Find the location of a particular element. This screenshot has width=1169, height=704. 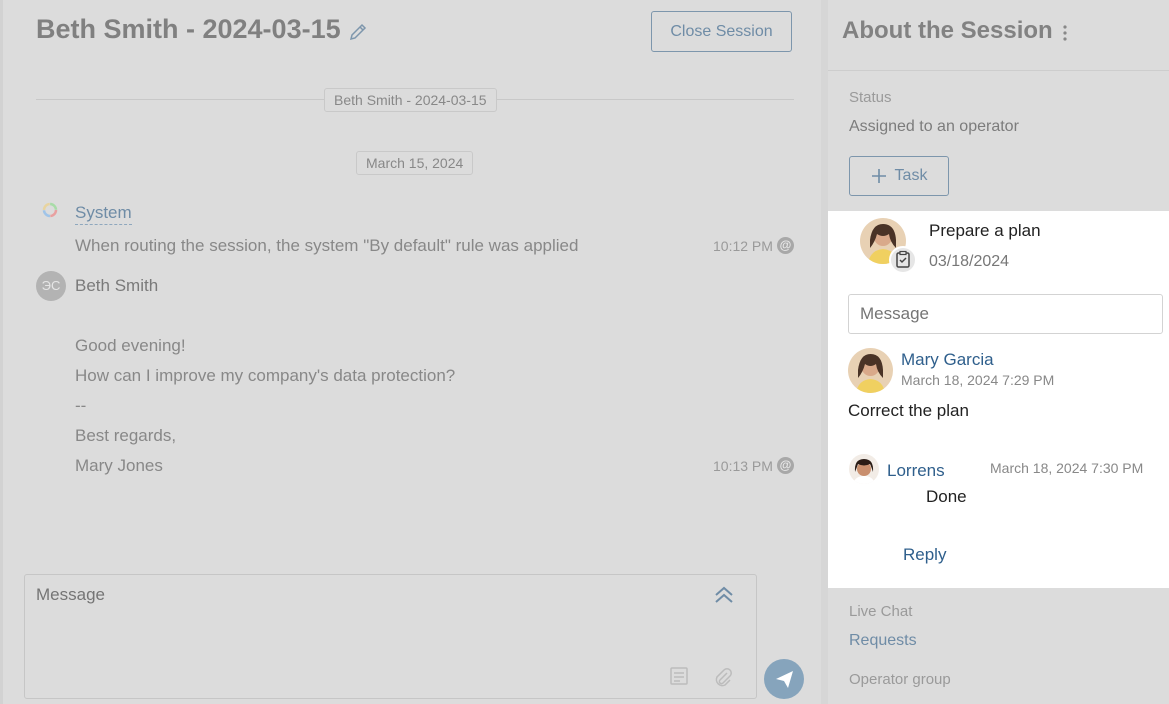

message-time: 10:13 PM @ is located at coordinates (753, 465).